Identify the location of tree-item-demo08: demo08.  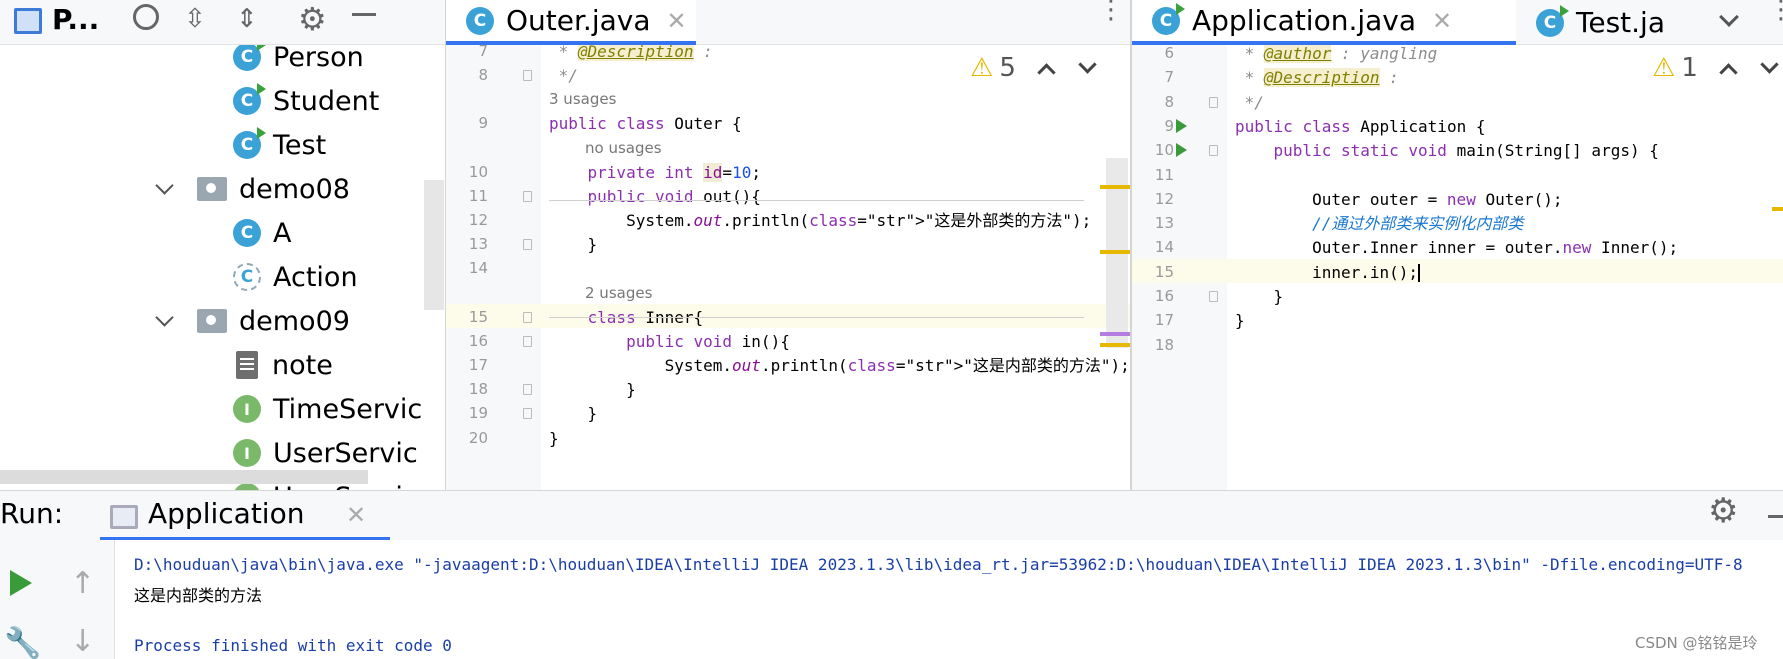
(175, 189).